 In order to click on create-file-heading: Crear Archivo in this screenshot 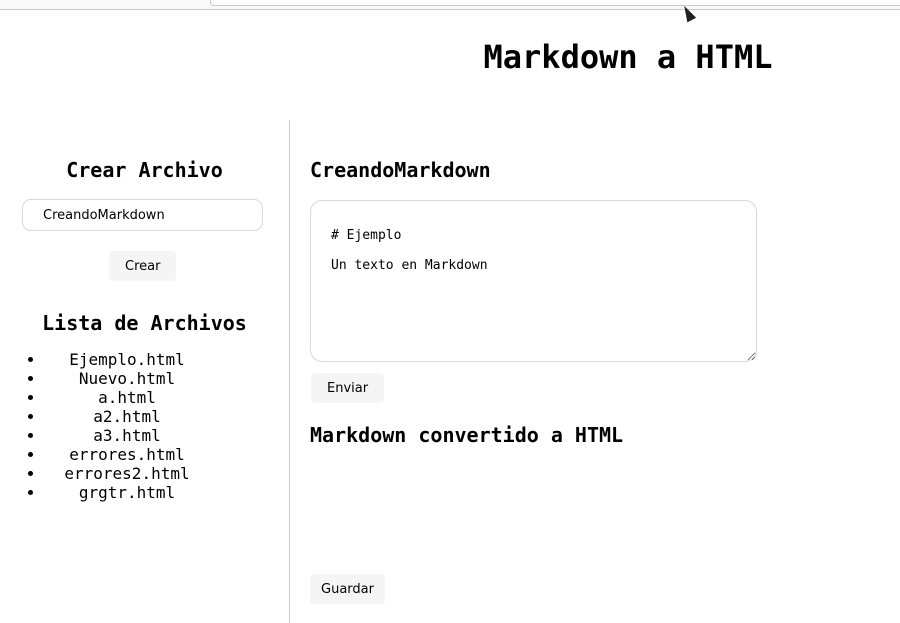, I will do `click(144, 170)`.